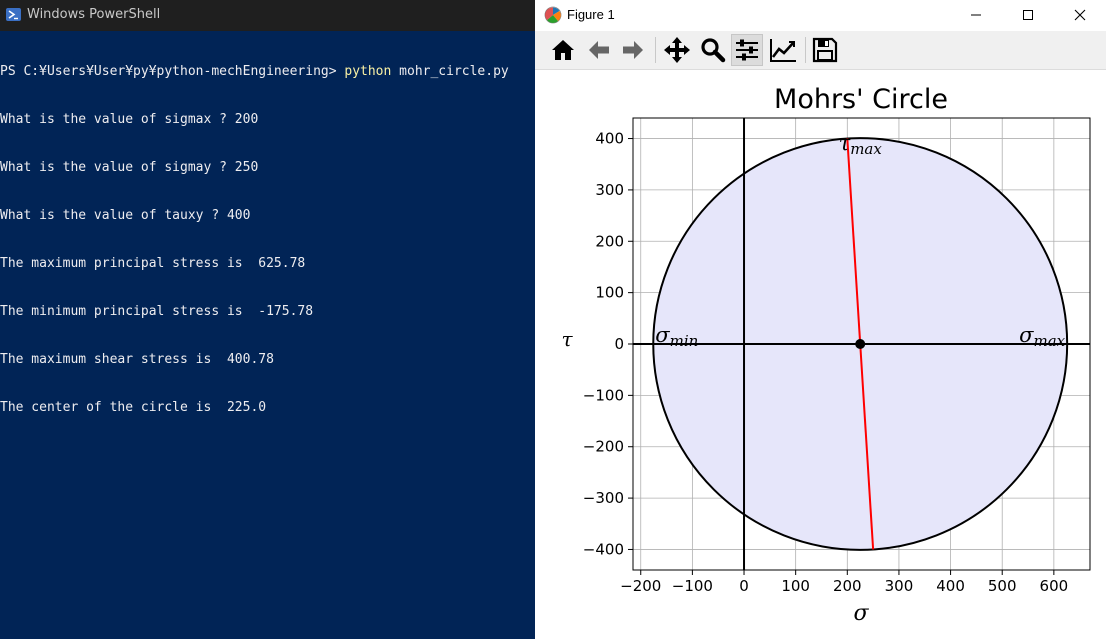 The width and height of the screenshot is (1106, 639). Describe the element at coordinates (609, 241) in the screenshot. I see `y-tick-label: 200` at that location.